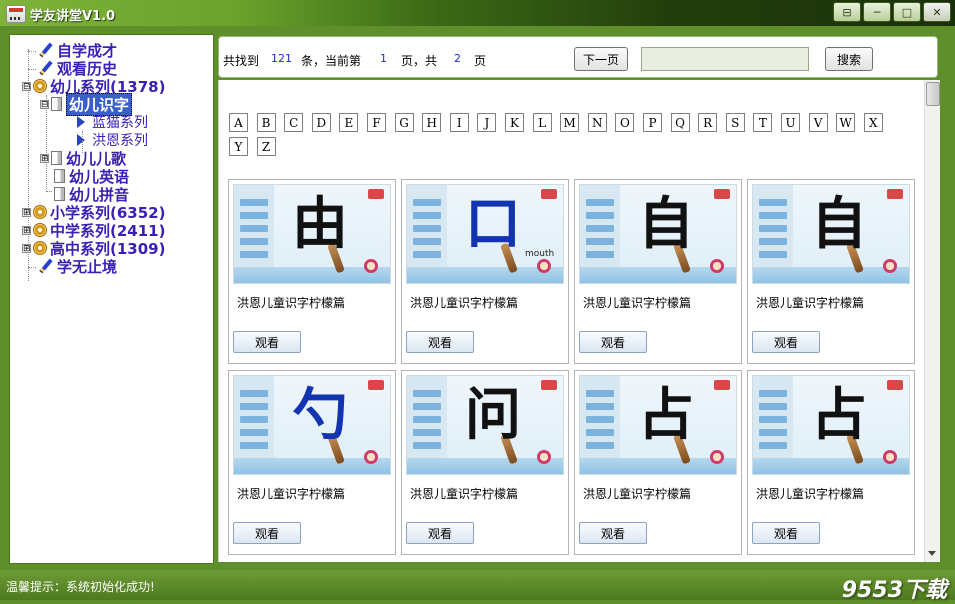 Image resolution: width=955 pixels, height=604 pixels. Describe the element at coordinates (83, 158) in the screenshot. I see `tree-item: ⊞ 幼儿儿歌` at that location.